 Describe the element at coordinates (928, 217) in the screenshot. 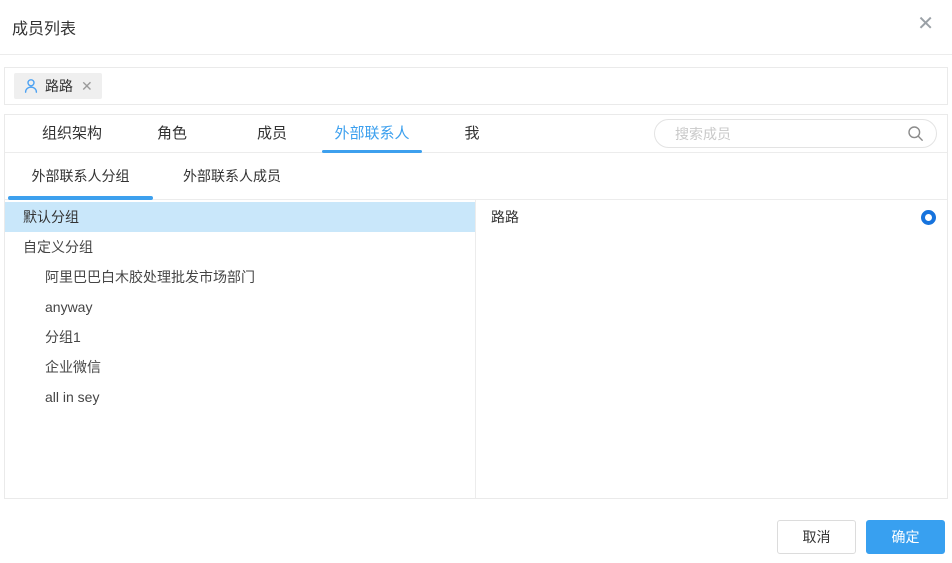

I see `radio-selected-icon` at that location.